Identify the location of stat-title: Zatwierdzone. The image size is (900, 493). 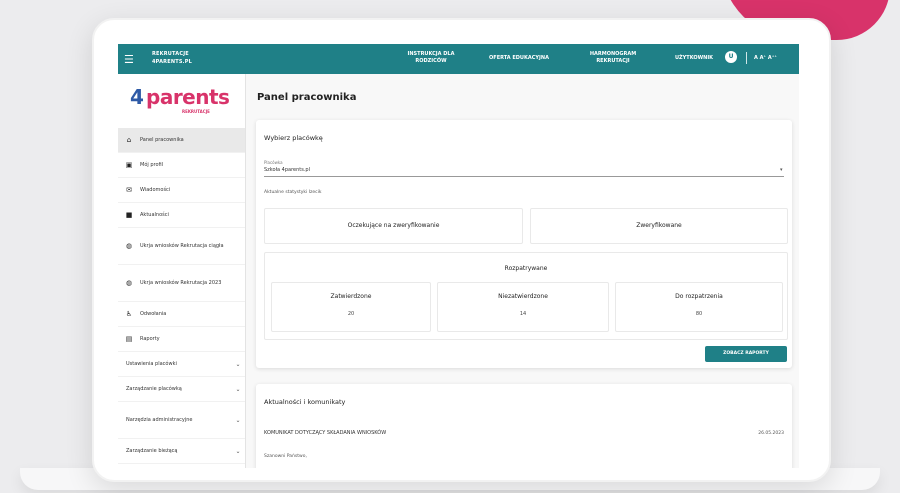
(351, 296).